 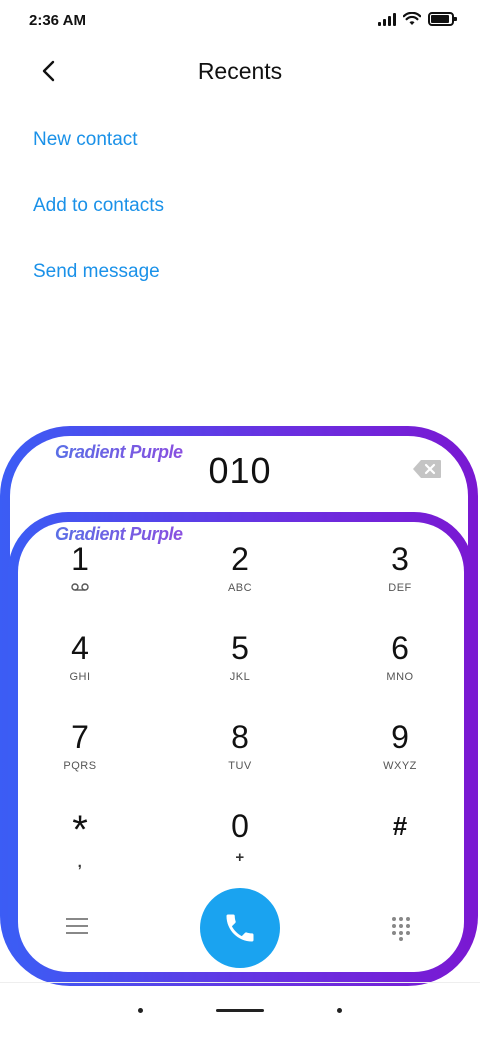 What do you see at coordinates (240, 22) in the screenshot?
I see `status-bar: 2:36 AM` at bounding box center [240, 22].